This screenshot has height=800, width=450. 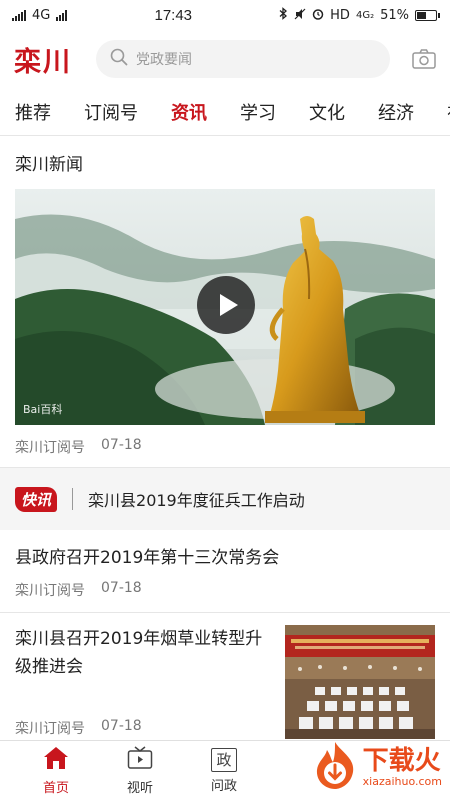 I want to click on tab-culture: 文化, so click(x=327, y=112).